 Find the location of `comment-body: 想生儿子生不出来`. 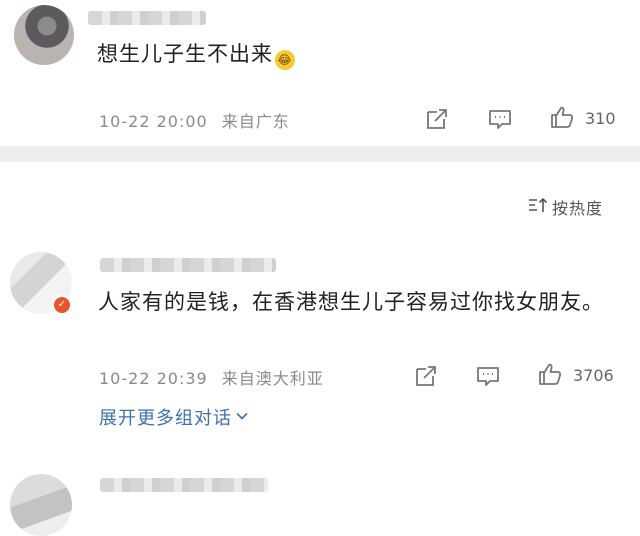

comment-body: 想生儿子生不出来 is located at coordinates (185, 54).